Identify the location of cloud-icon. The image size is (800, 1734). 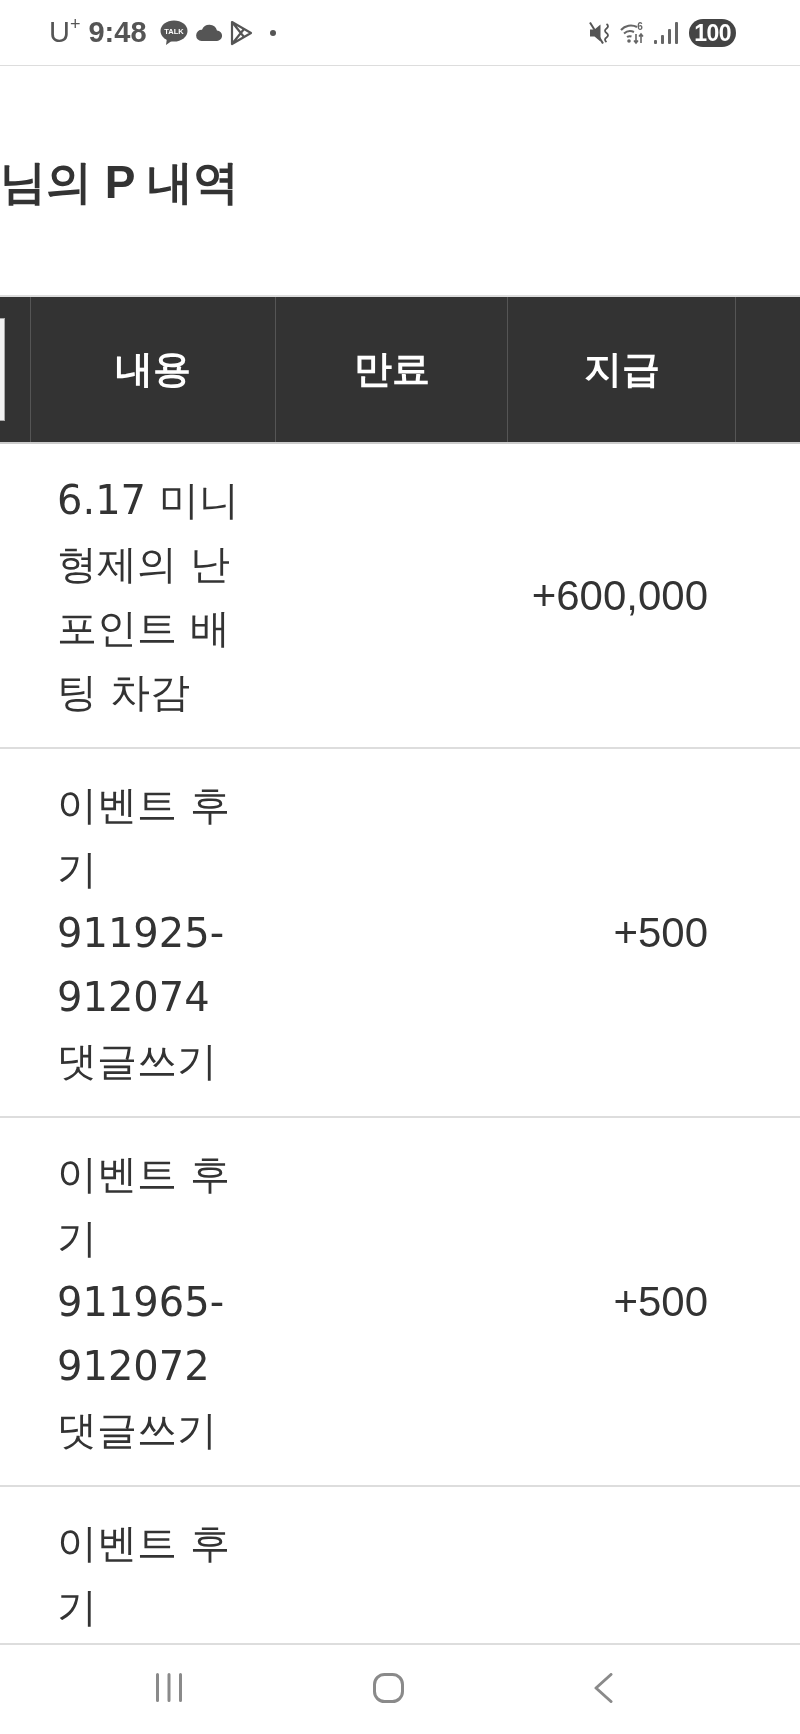
(208, 32).